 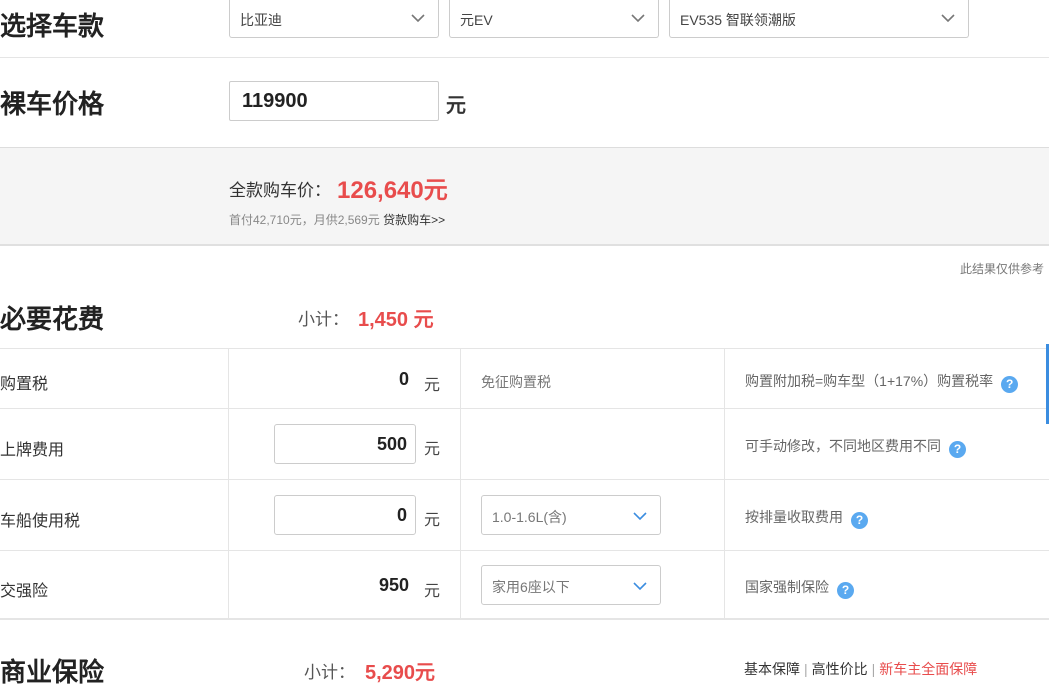 What do you see at coordinates (738, 20) in the screenshot?
I see `model-select-value: EV535 智联领潮版` at bounding box center [738, 20].